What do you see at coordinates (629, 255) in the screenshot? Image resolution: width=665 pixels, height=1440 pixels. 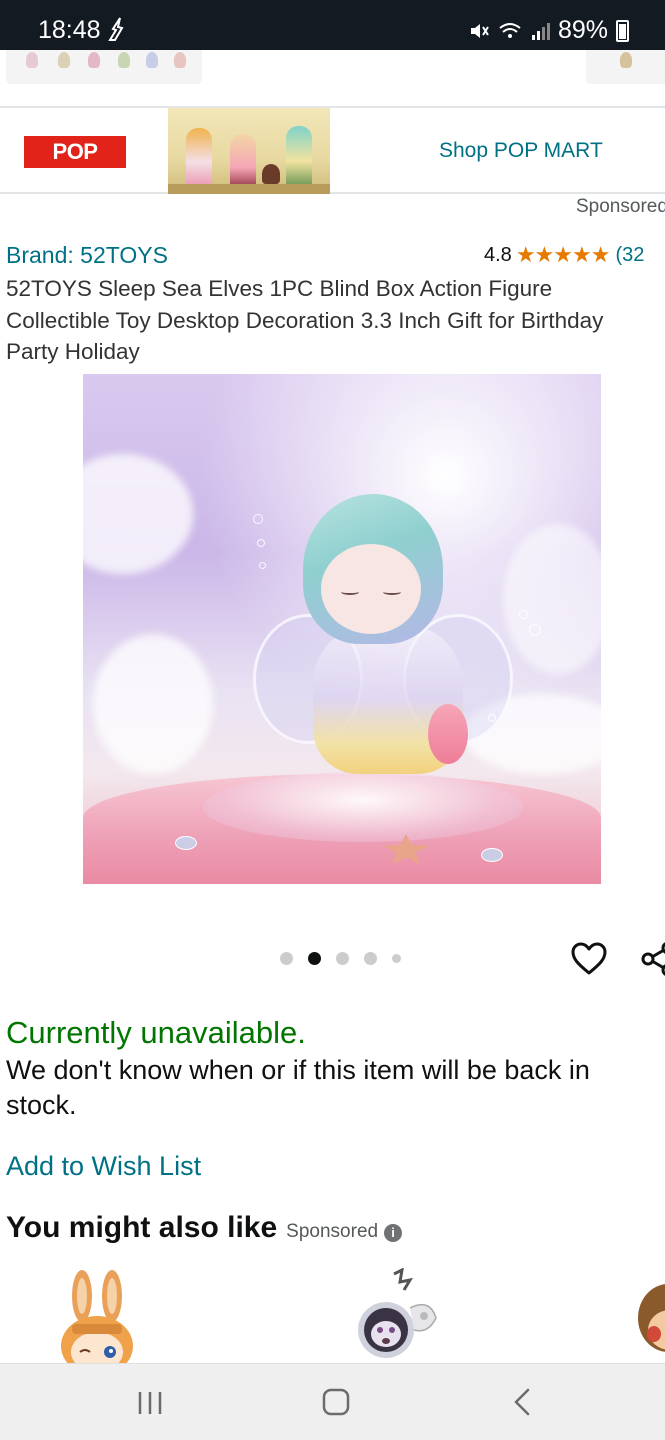 I see `rating-count: (32` at bounding box center [629, 255].